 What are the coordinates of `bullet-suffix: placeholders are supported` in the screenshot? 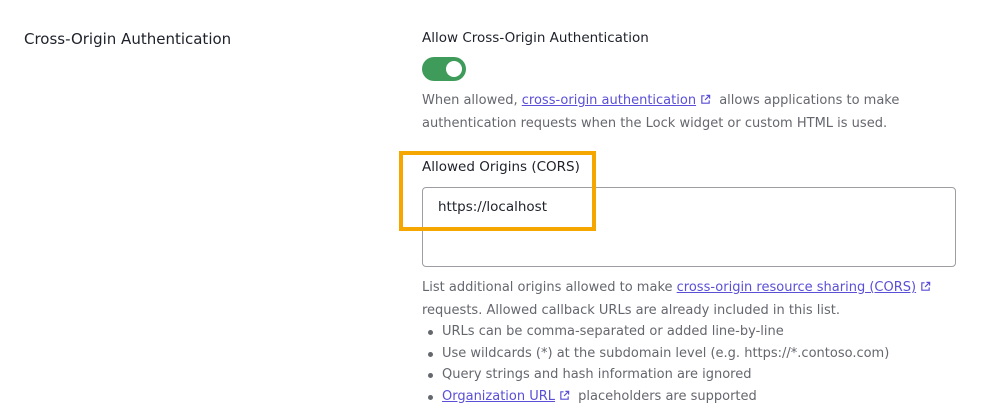 It's located at (665, 396).